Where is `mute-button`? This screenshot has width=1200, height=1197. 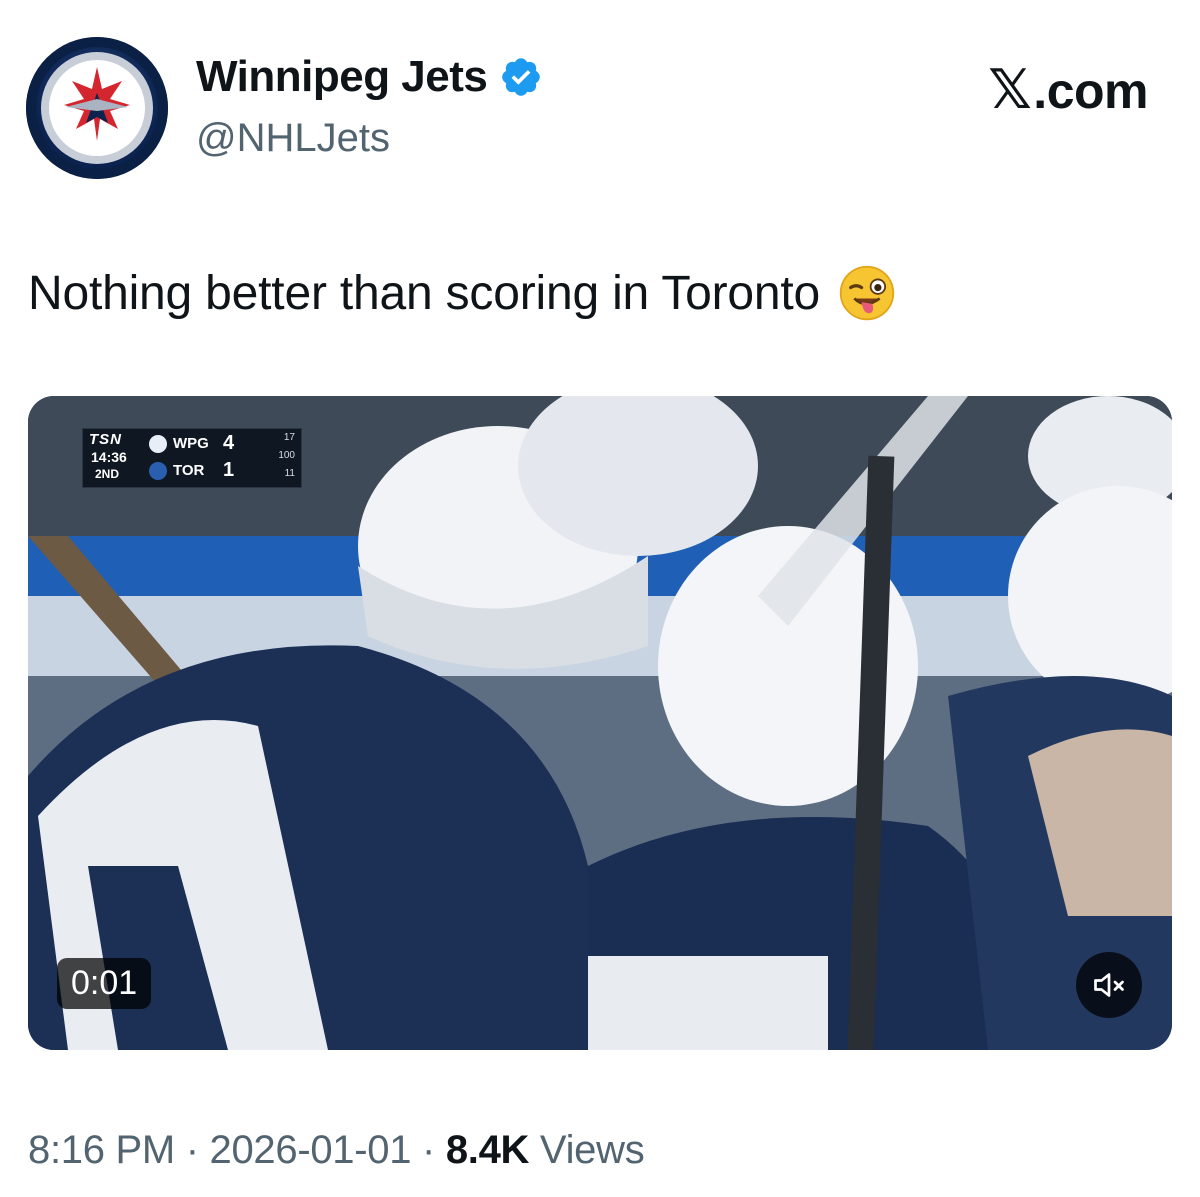
mute-button is located at coordinates (1109, 985).